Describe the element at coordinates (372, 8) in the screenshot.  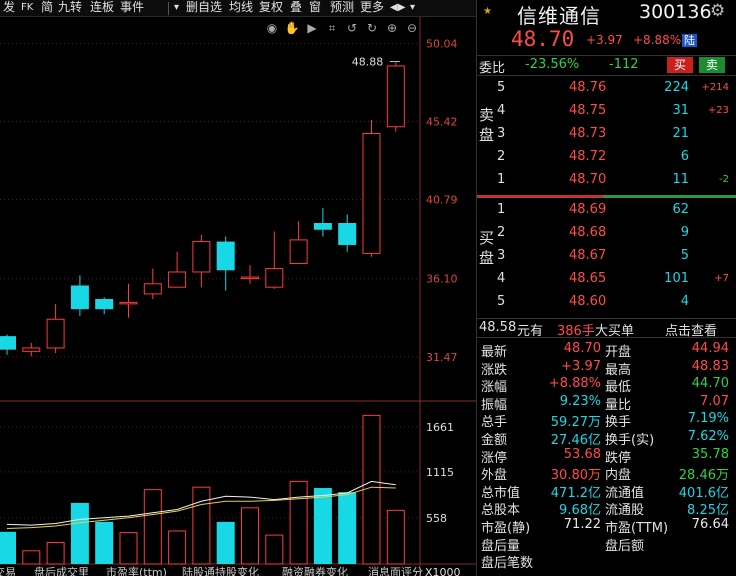
I see `toolbar-more-button: 更多` at that location.